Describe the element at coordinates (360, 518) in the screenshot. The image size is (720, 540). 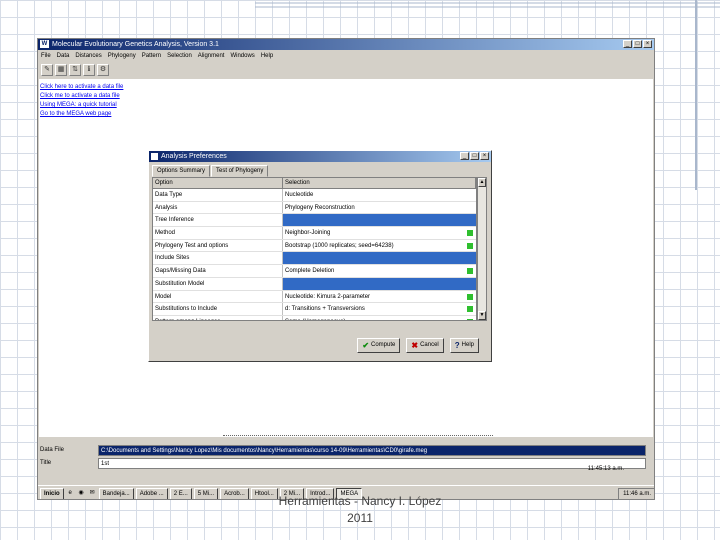
I see `caption-year: 2011` at that location.